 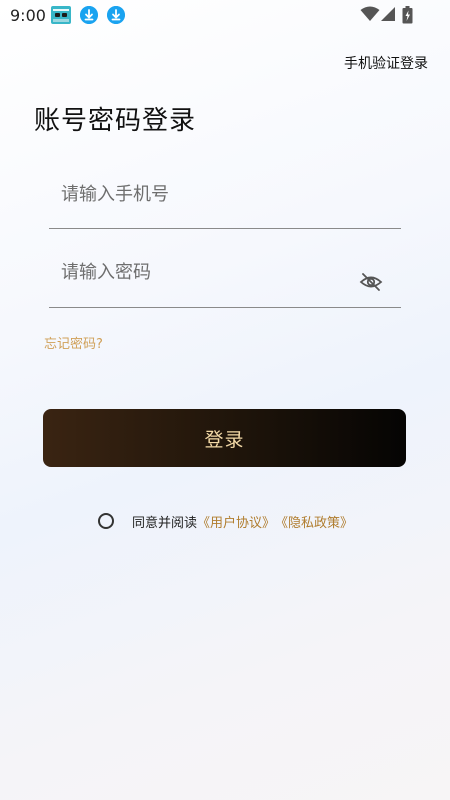 What do you see at coordinates (388, 14) in the screenshot?
I see `cellular-signal-icon` at bounding box center [388, 14].